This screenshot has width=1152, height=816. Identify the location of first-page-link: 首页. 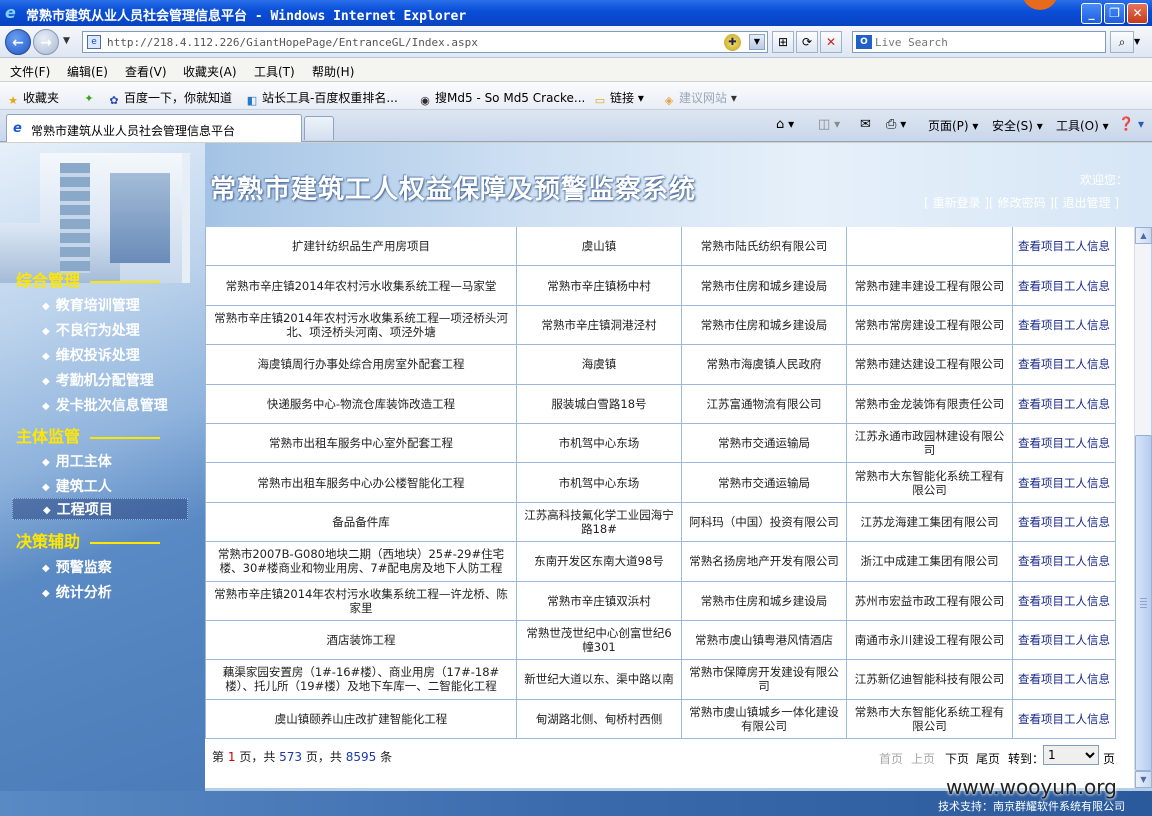
(891, 758).